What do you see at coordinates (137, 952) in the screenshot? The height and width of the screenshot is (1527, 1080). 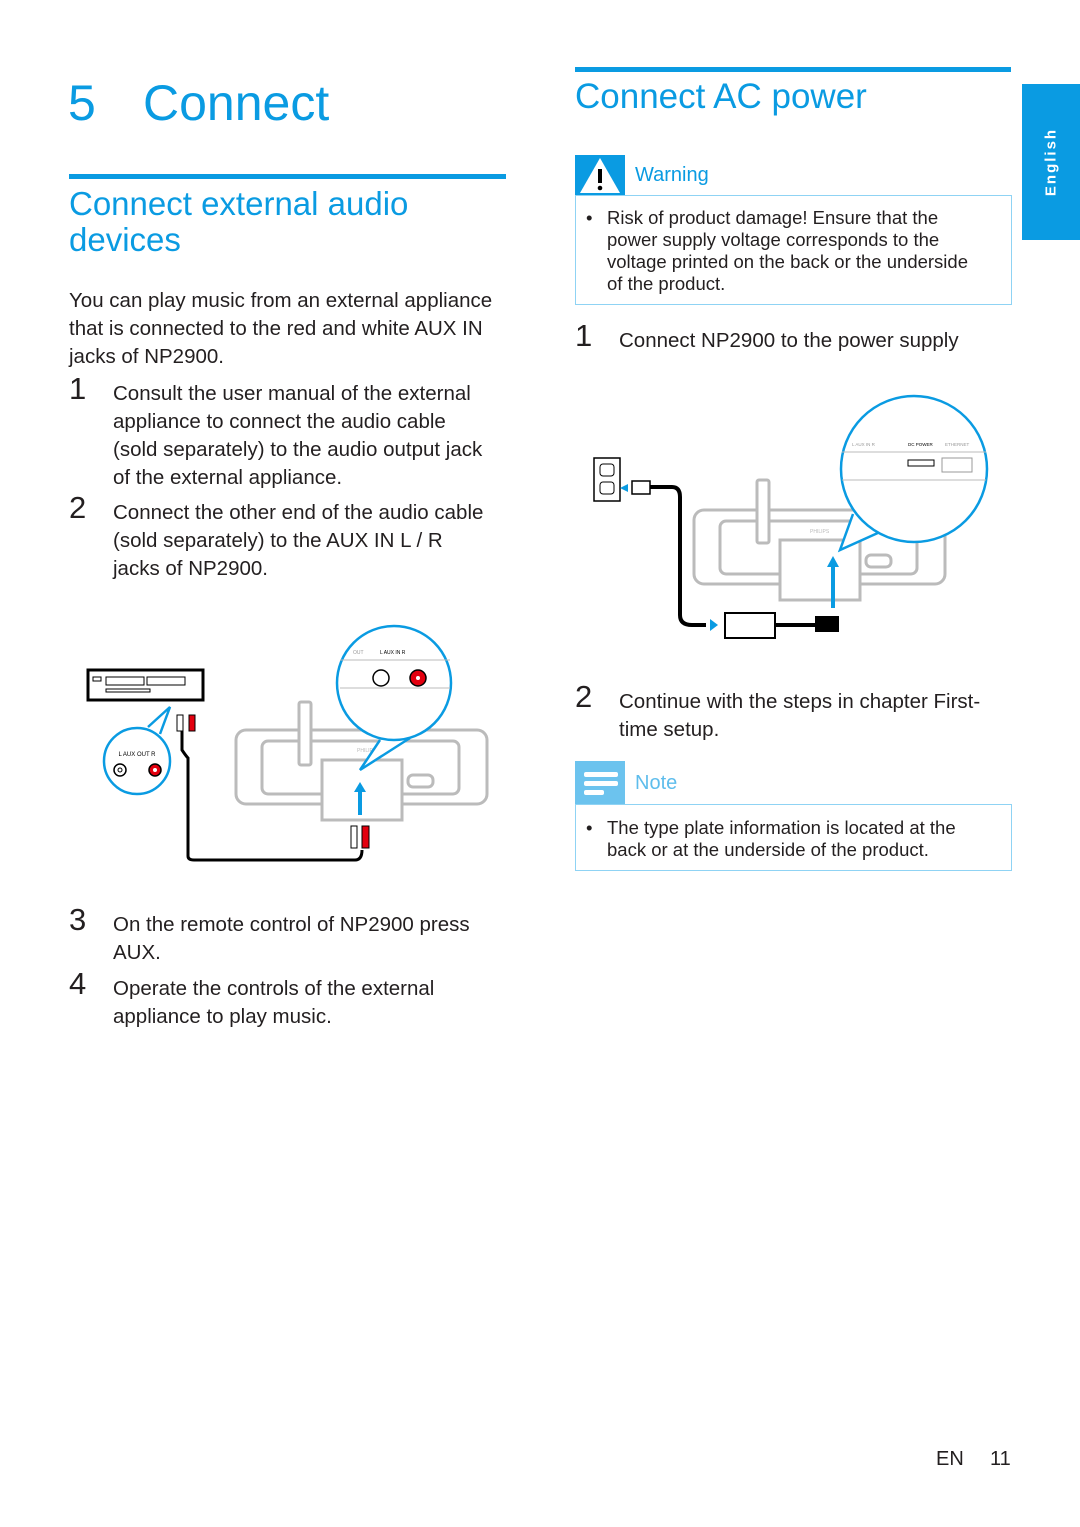 I see `text-line: AUX.` at bounding box center [137, 952].